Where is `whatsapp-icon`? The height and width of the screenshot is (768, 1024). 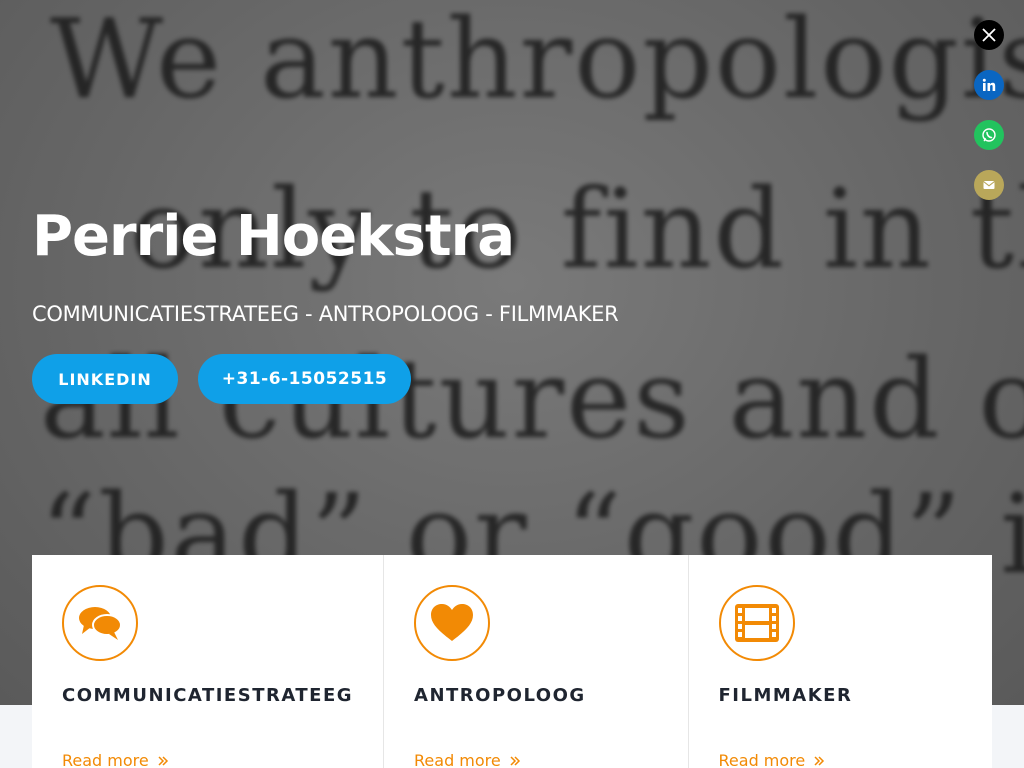 whatsapp-icon is located at coordinates (989, 135).